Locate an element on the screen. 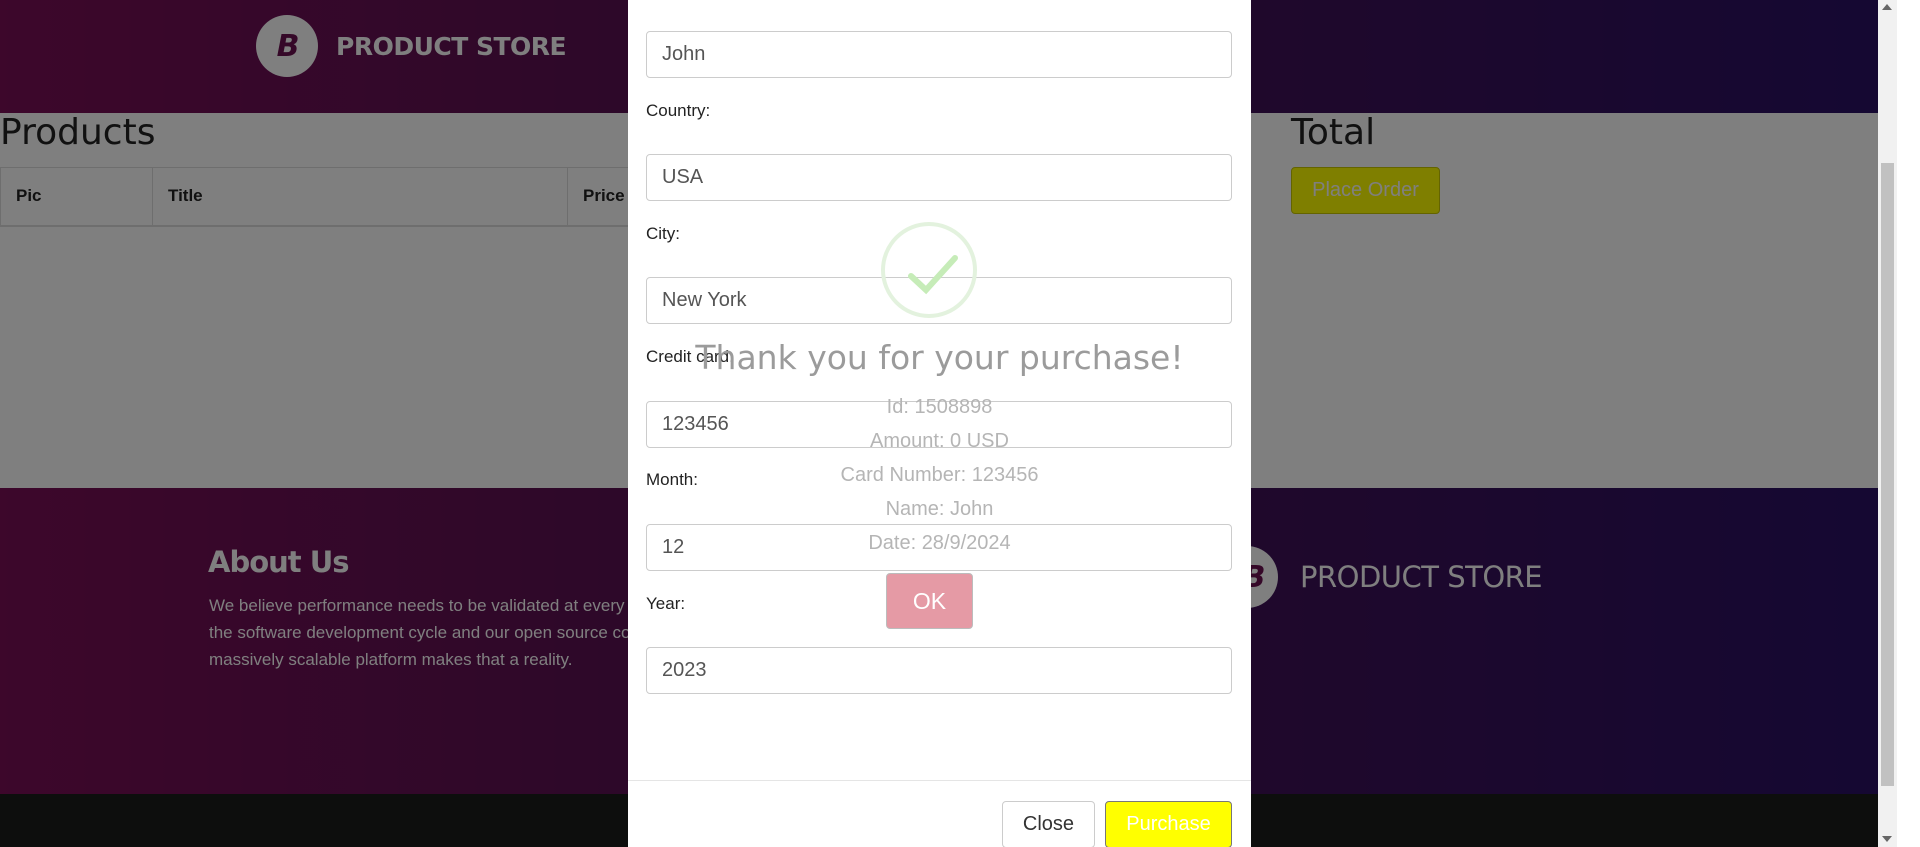  purchase-button: Purchase is located at coordinates (1168, 824).